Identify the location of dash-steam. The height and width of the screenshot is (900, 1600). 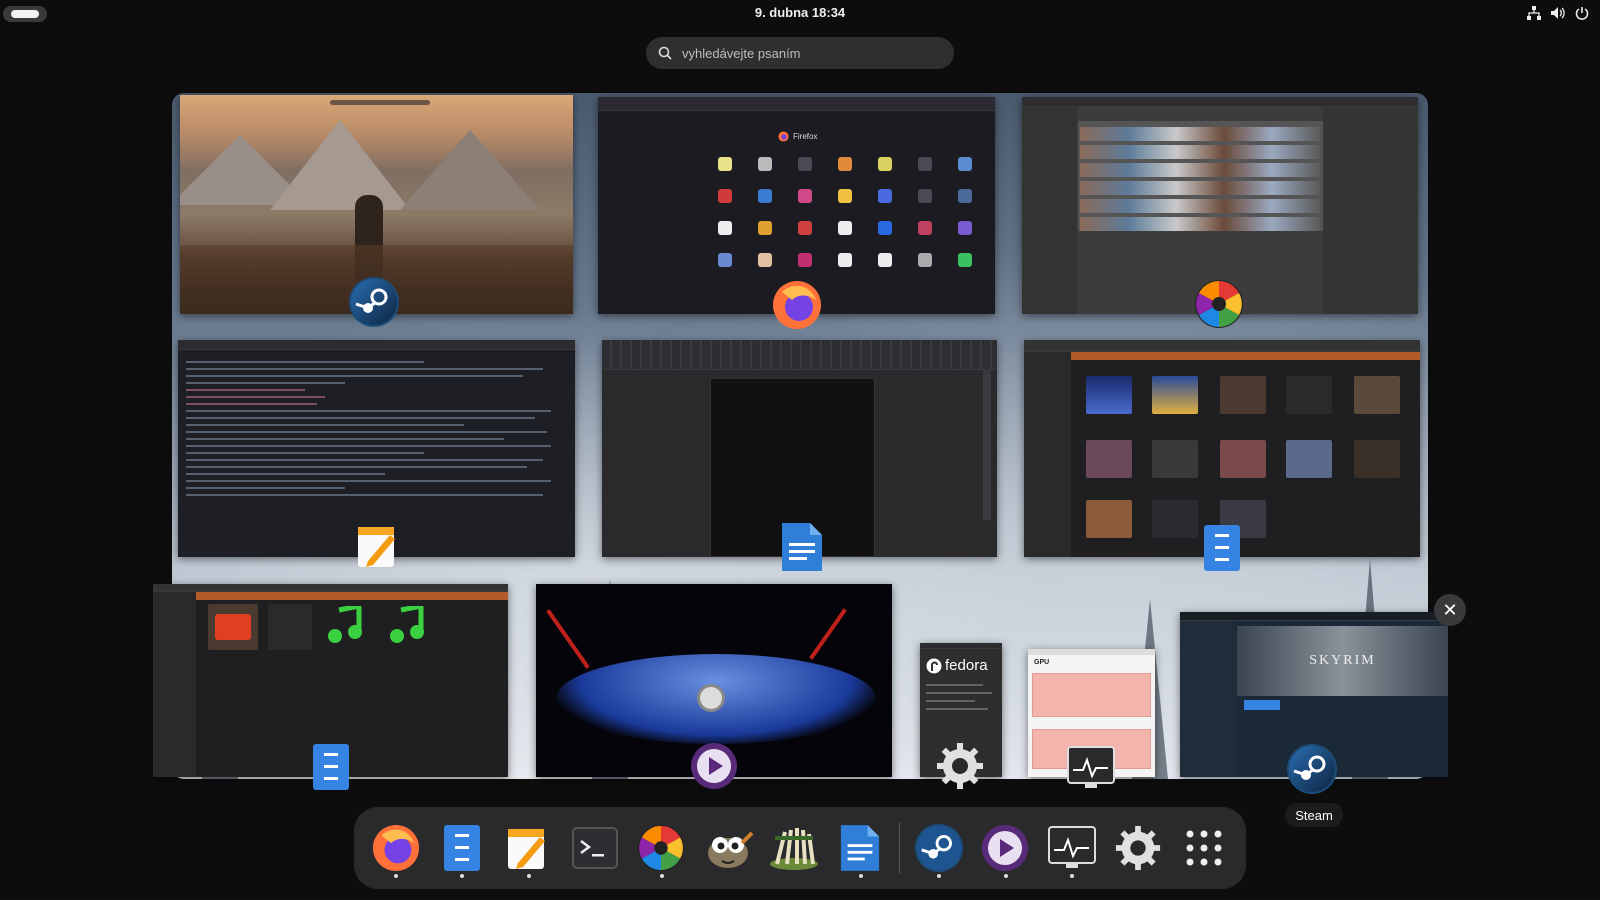
(938, 848).